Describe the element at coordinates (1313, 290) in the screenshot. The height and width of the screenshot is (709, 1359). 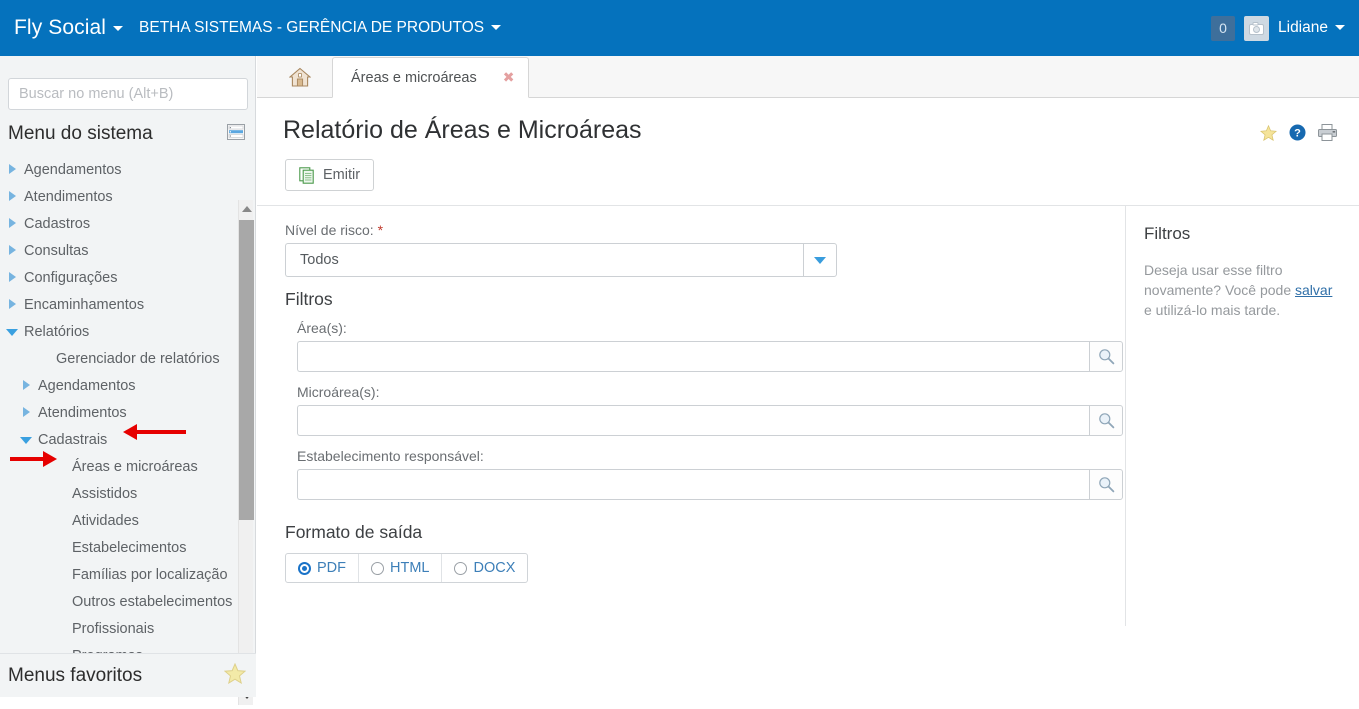
I see `save-filter-link: salvar` at that location.